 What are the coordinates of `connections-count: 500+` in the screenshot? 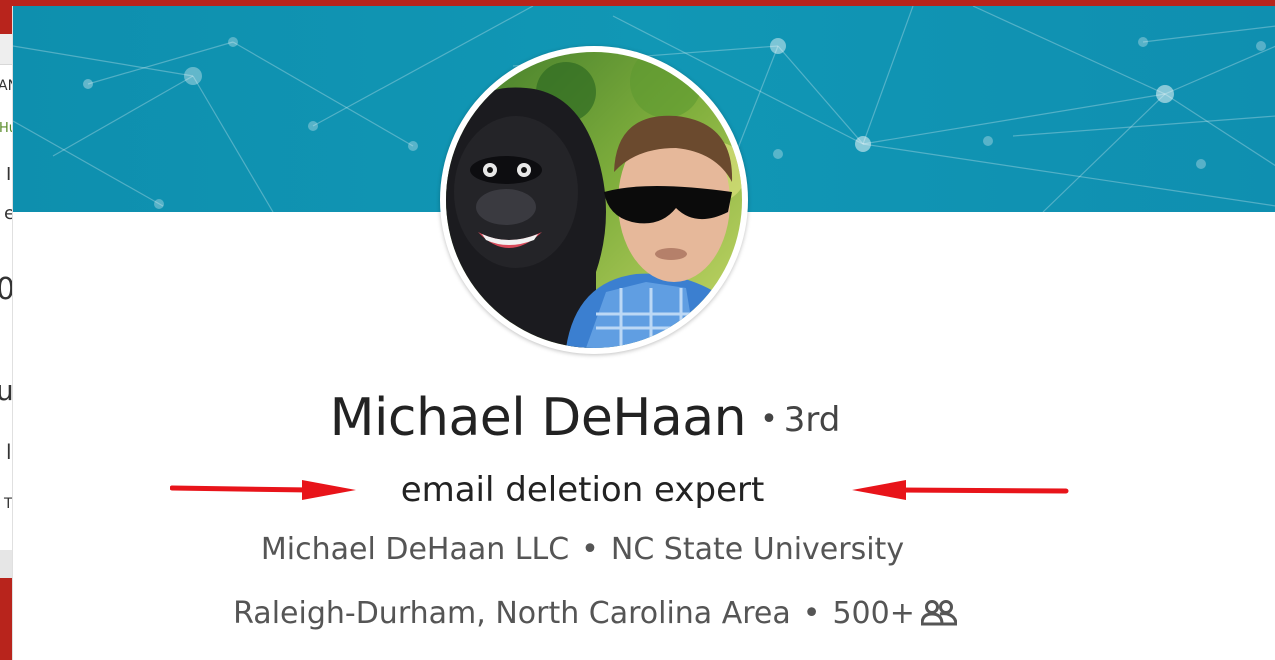 It's located at (873, 613).